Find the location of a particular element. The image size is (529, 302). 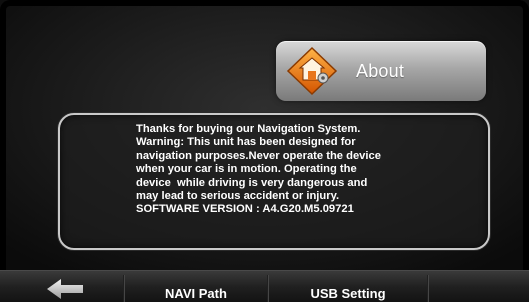

back-button is located at coordinates (62, 286).